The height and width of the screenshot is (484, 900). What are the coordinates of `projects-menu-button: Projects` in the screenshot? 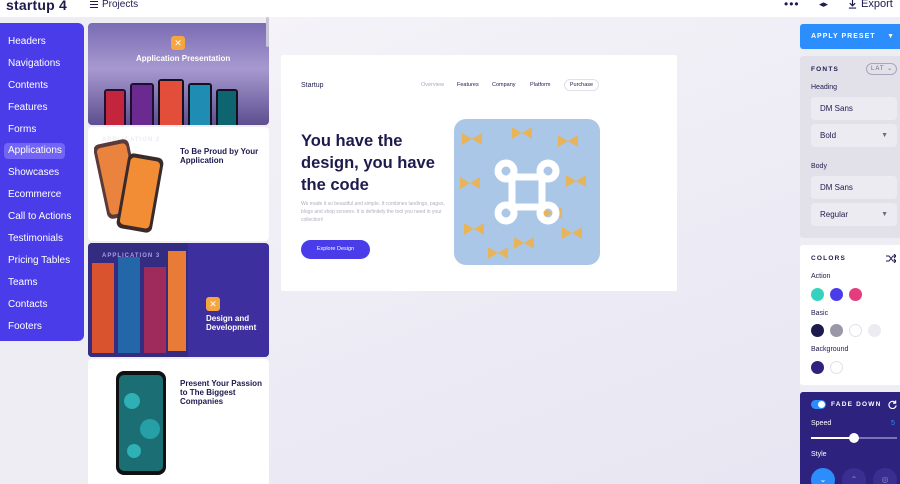 It's located at (114, 5).